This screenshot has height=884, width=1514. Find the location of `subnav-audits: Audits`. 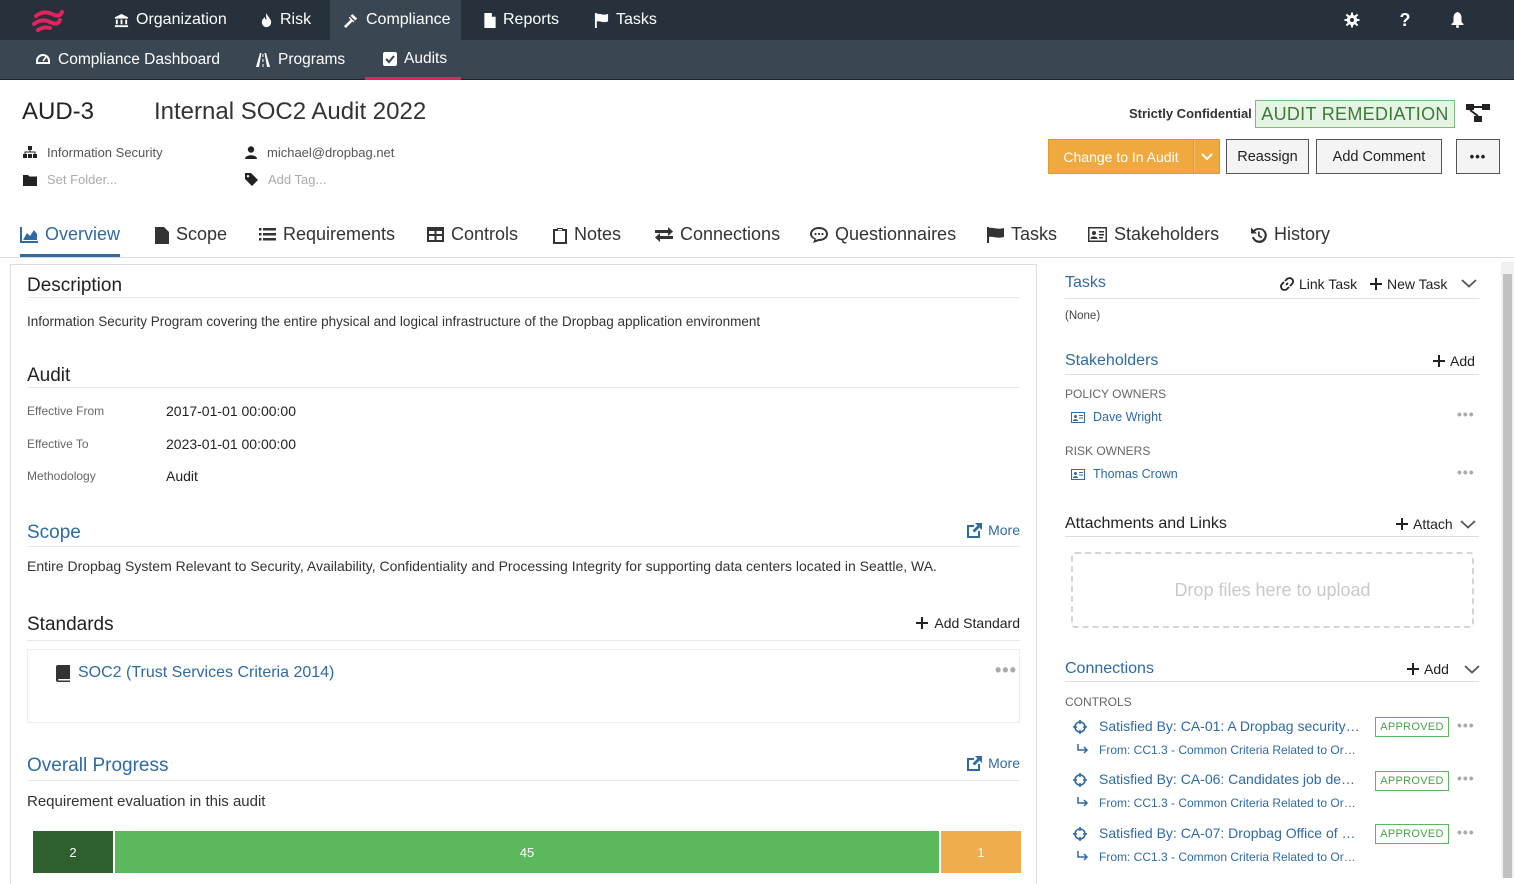

subnav-audits: Audits is located at coordinates (413, 60).